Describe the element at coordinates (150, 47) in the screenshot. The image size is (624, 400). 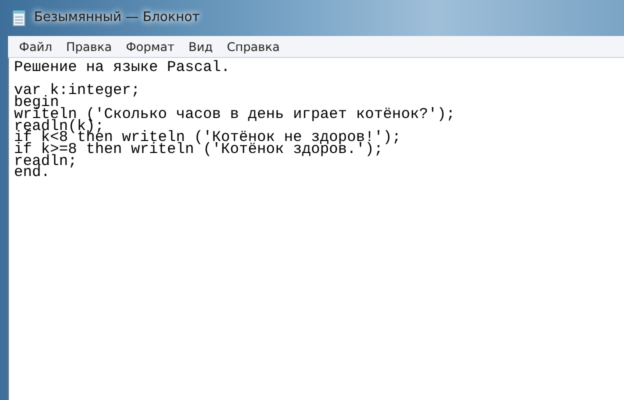
I see `menu-item: Формат` at that location.